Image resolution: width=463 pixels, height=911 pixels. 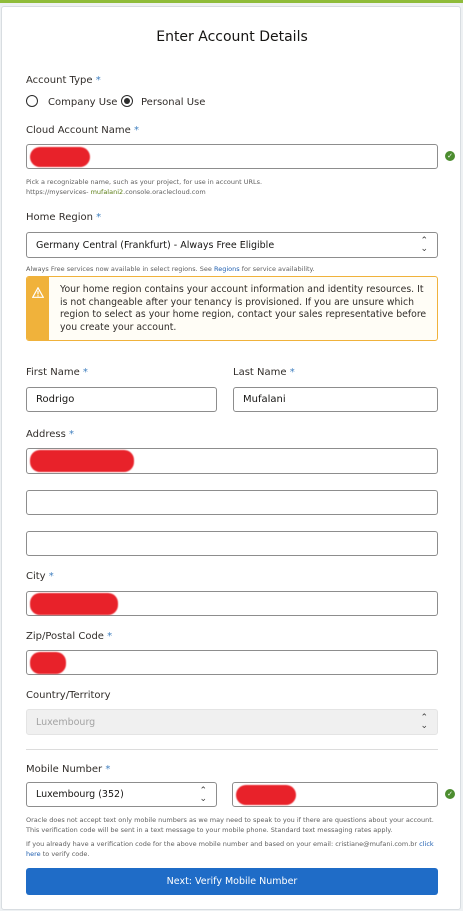 I want to click on top-accent-bar, so click(x=231, y=1).